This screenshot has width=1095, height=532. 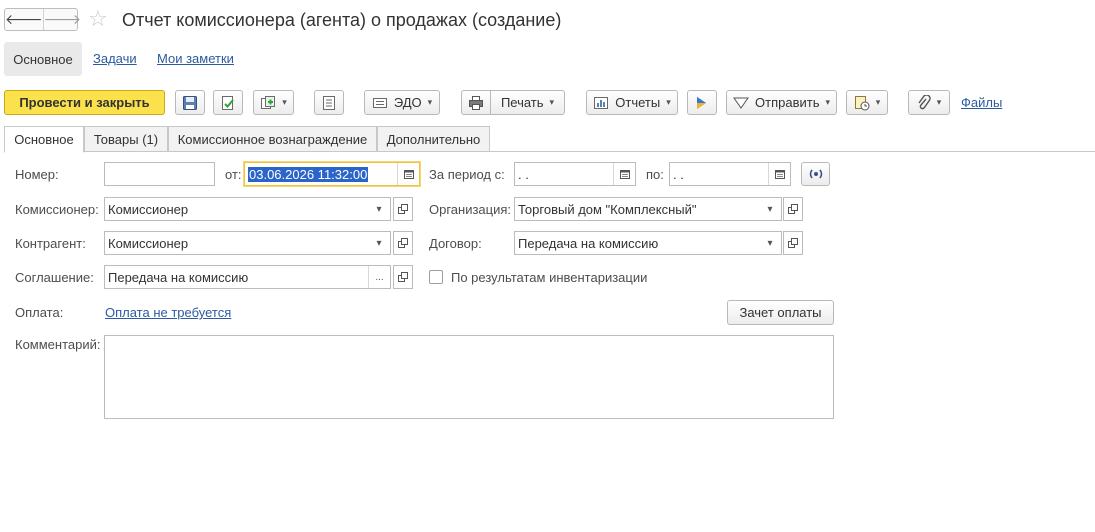 I want to click on inventory-checkbox-label: По результатам инвентаризации, so click(x=549, y=277).